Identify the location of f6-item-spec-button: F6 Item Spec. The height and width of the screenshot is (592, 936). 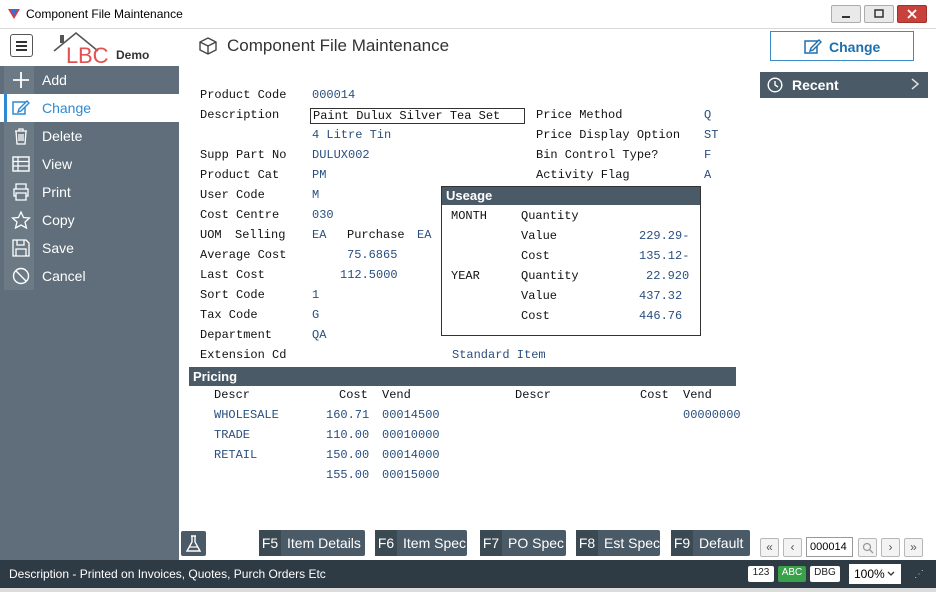
(421, 543).